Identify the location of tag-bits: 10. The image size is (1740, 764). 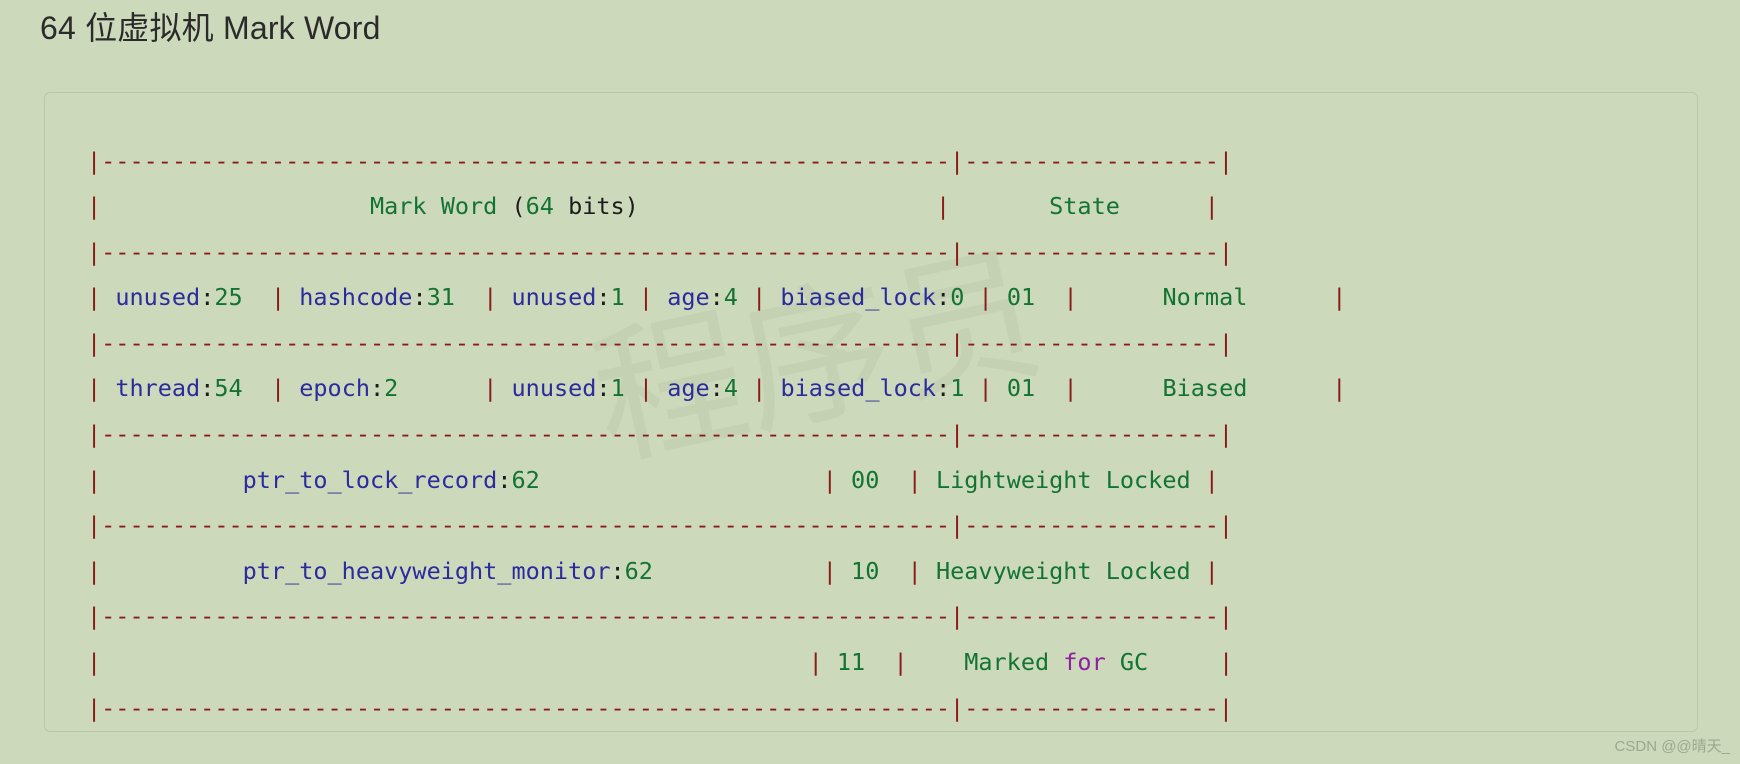
(865, 570).